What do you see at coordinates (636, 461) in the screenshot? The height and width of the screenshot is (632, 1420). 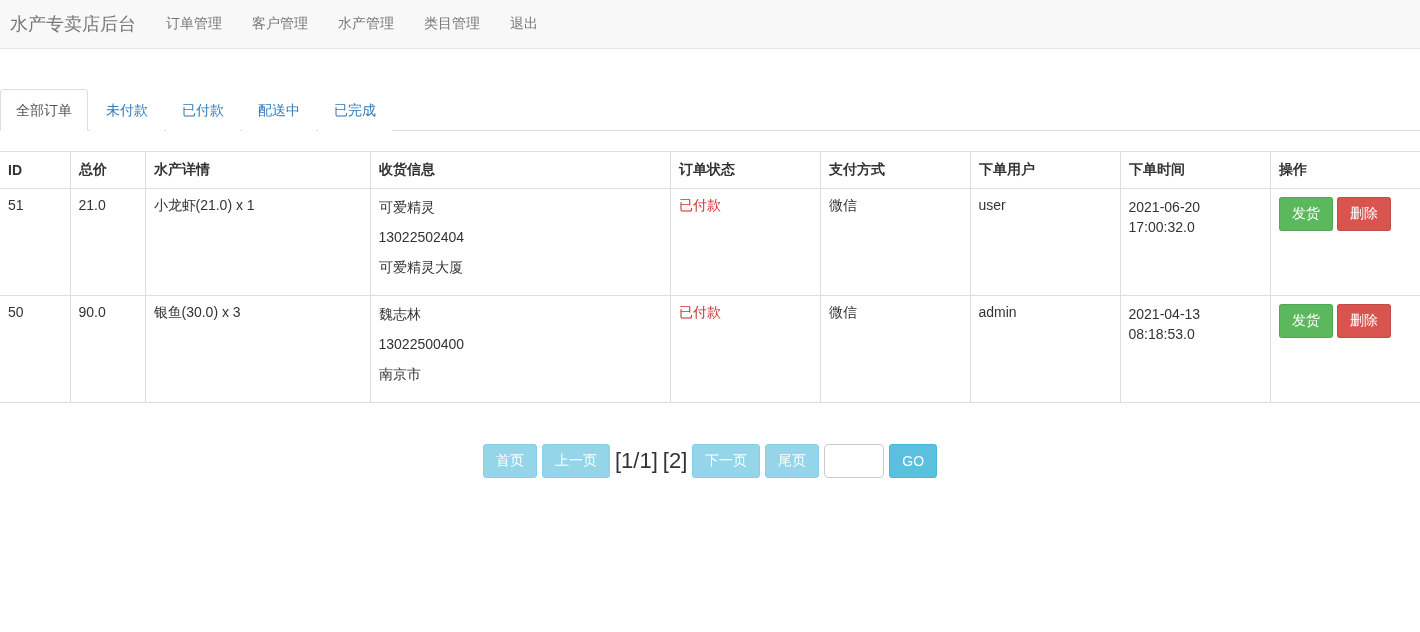 I see `page-info: [1/1]` at bounding box center [636, 461].